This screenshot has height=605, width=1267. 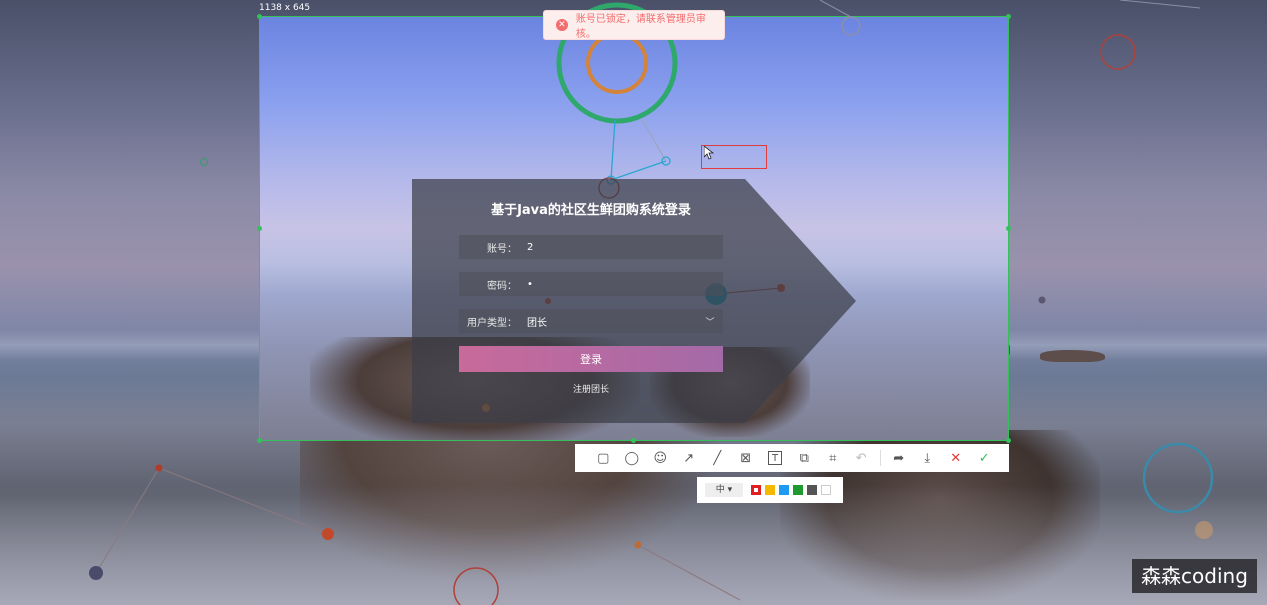 What do you see at coordinates (927, 458) in the screenshot?
I see `download-icon: ⤓` at bounding box center [927, 458].